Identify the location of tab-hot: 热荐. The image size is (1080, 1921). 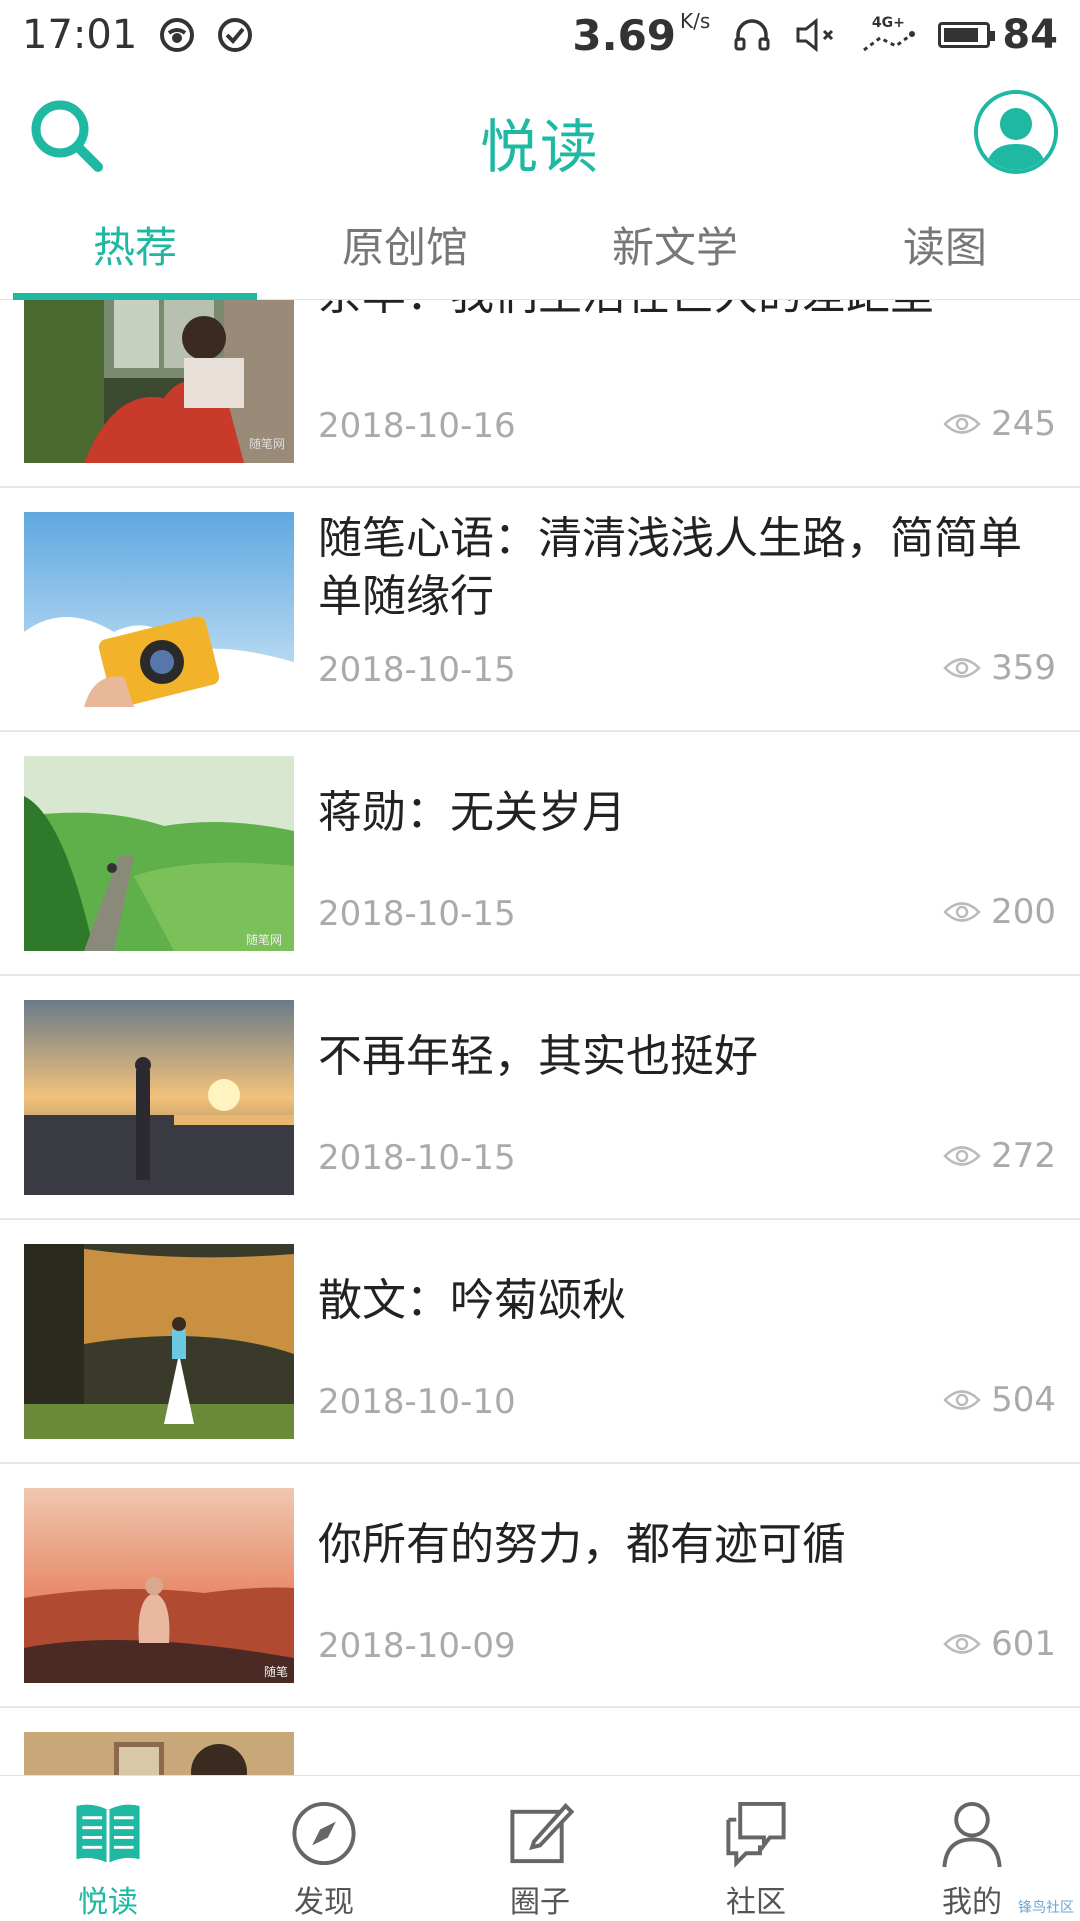
(135, 250).